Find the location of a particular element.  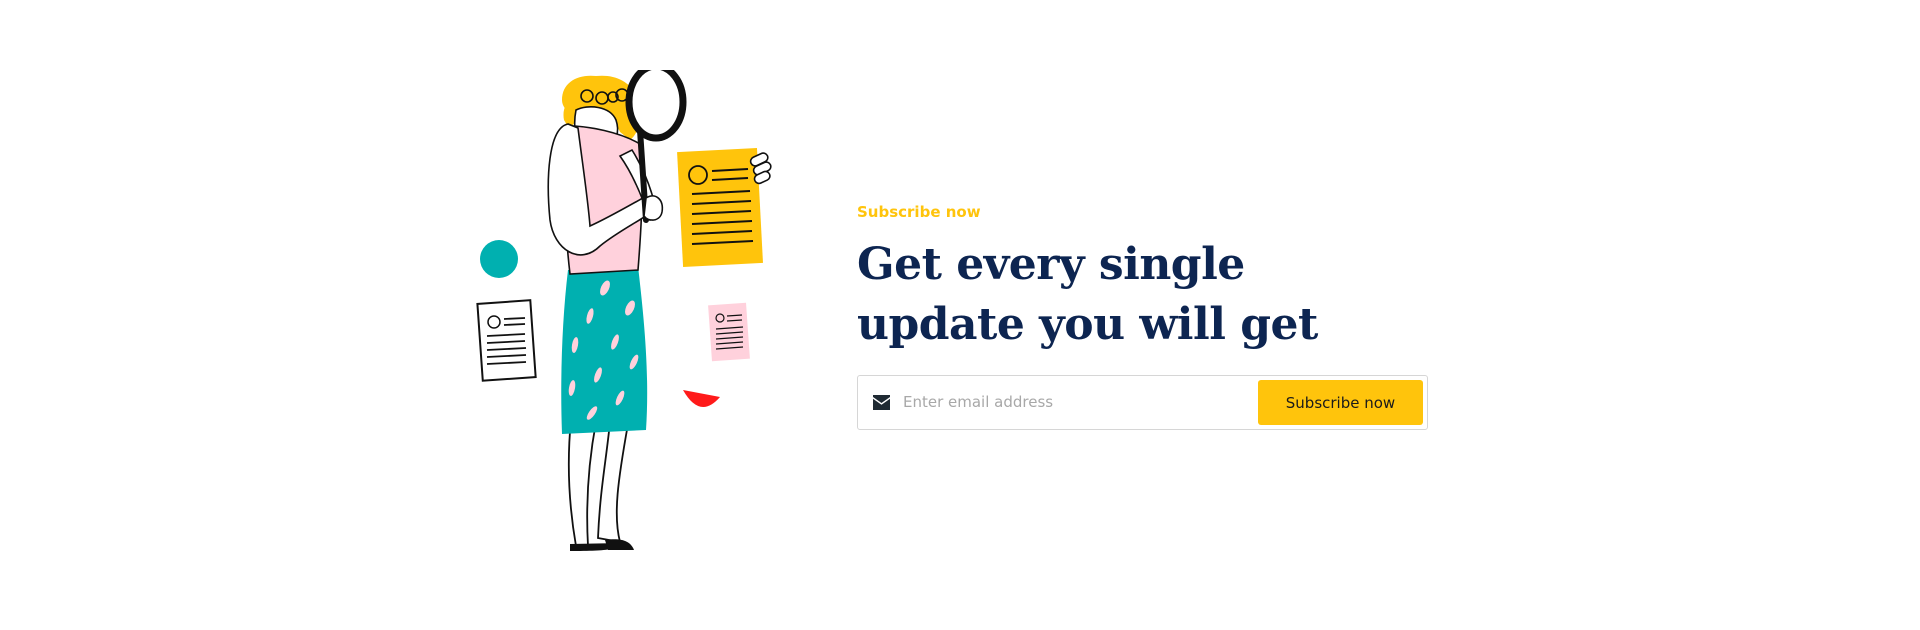

woman-with-magnifier-illustration is located at coordinates (624, 310).